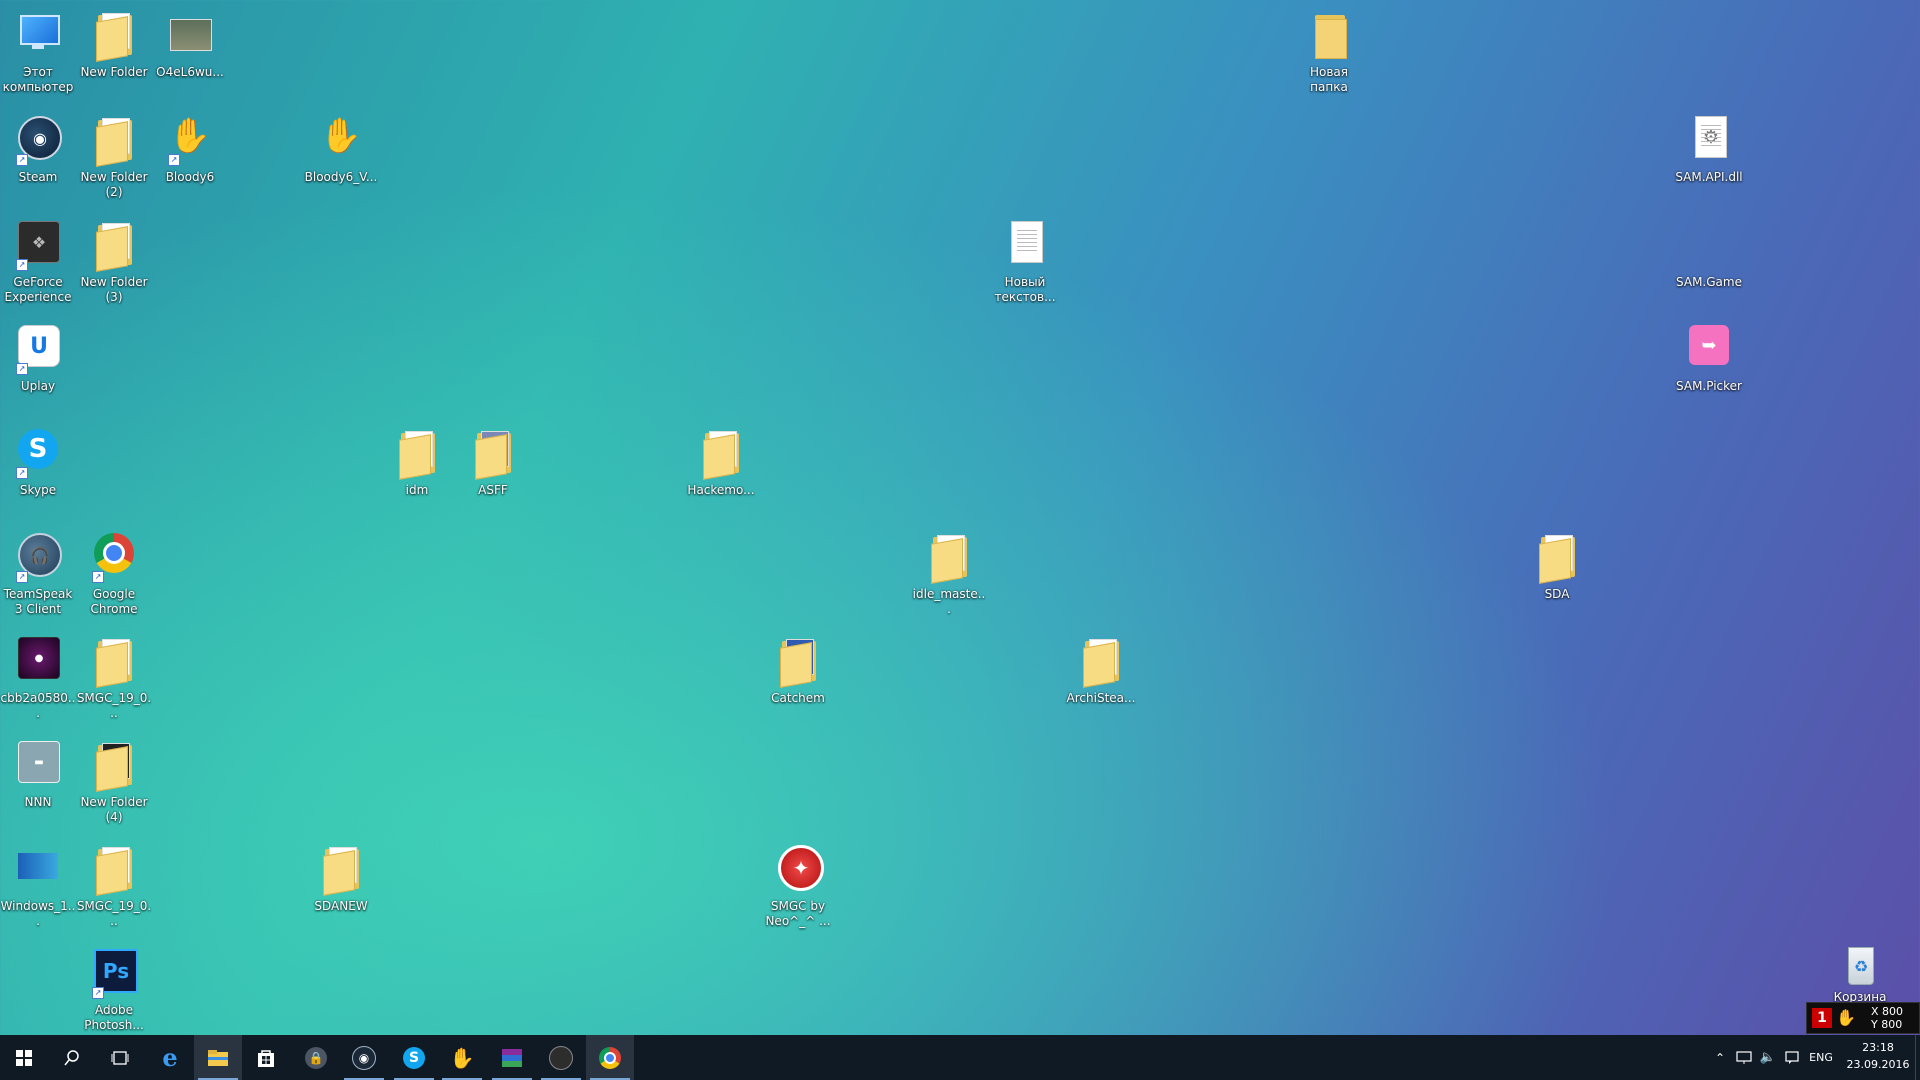 This screenshot has width=1920, height=1080. What do you see at coordinates (1821, 1057) in the screenshot?
I see `tray-language: ENG` at bounding box center [1821, 1057].